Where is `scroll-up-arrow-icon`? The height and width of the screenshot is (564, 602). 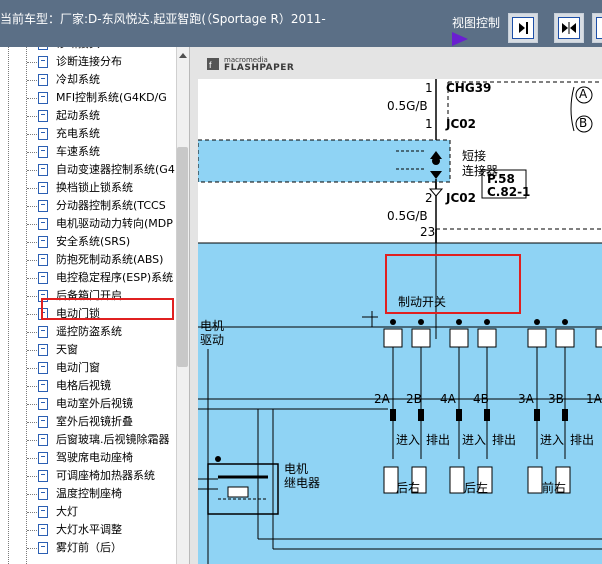
scroll-up-arrow-icon is located at coordinates (183, 55).